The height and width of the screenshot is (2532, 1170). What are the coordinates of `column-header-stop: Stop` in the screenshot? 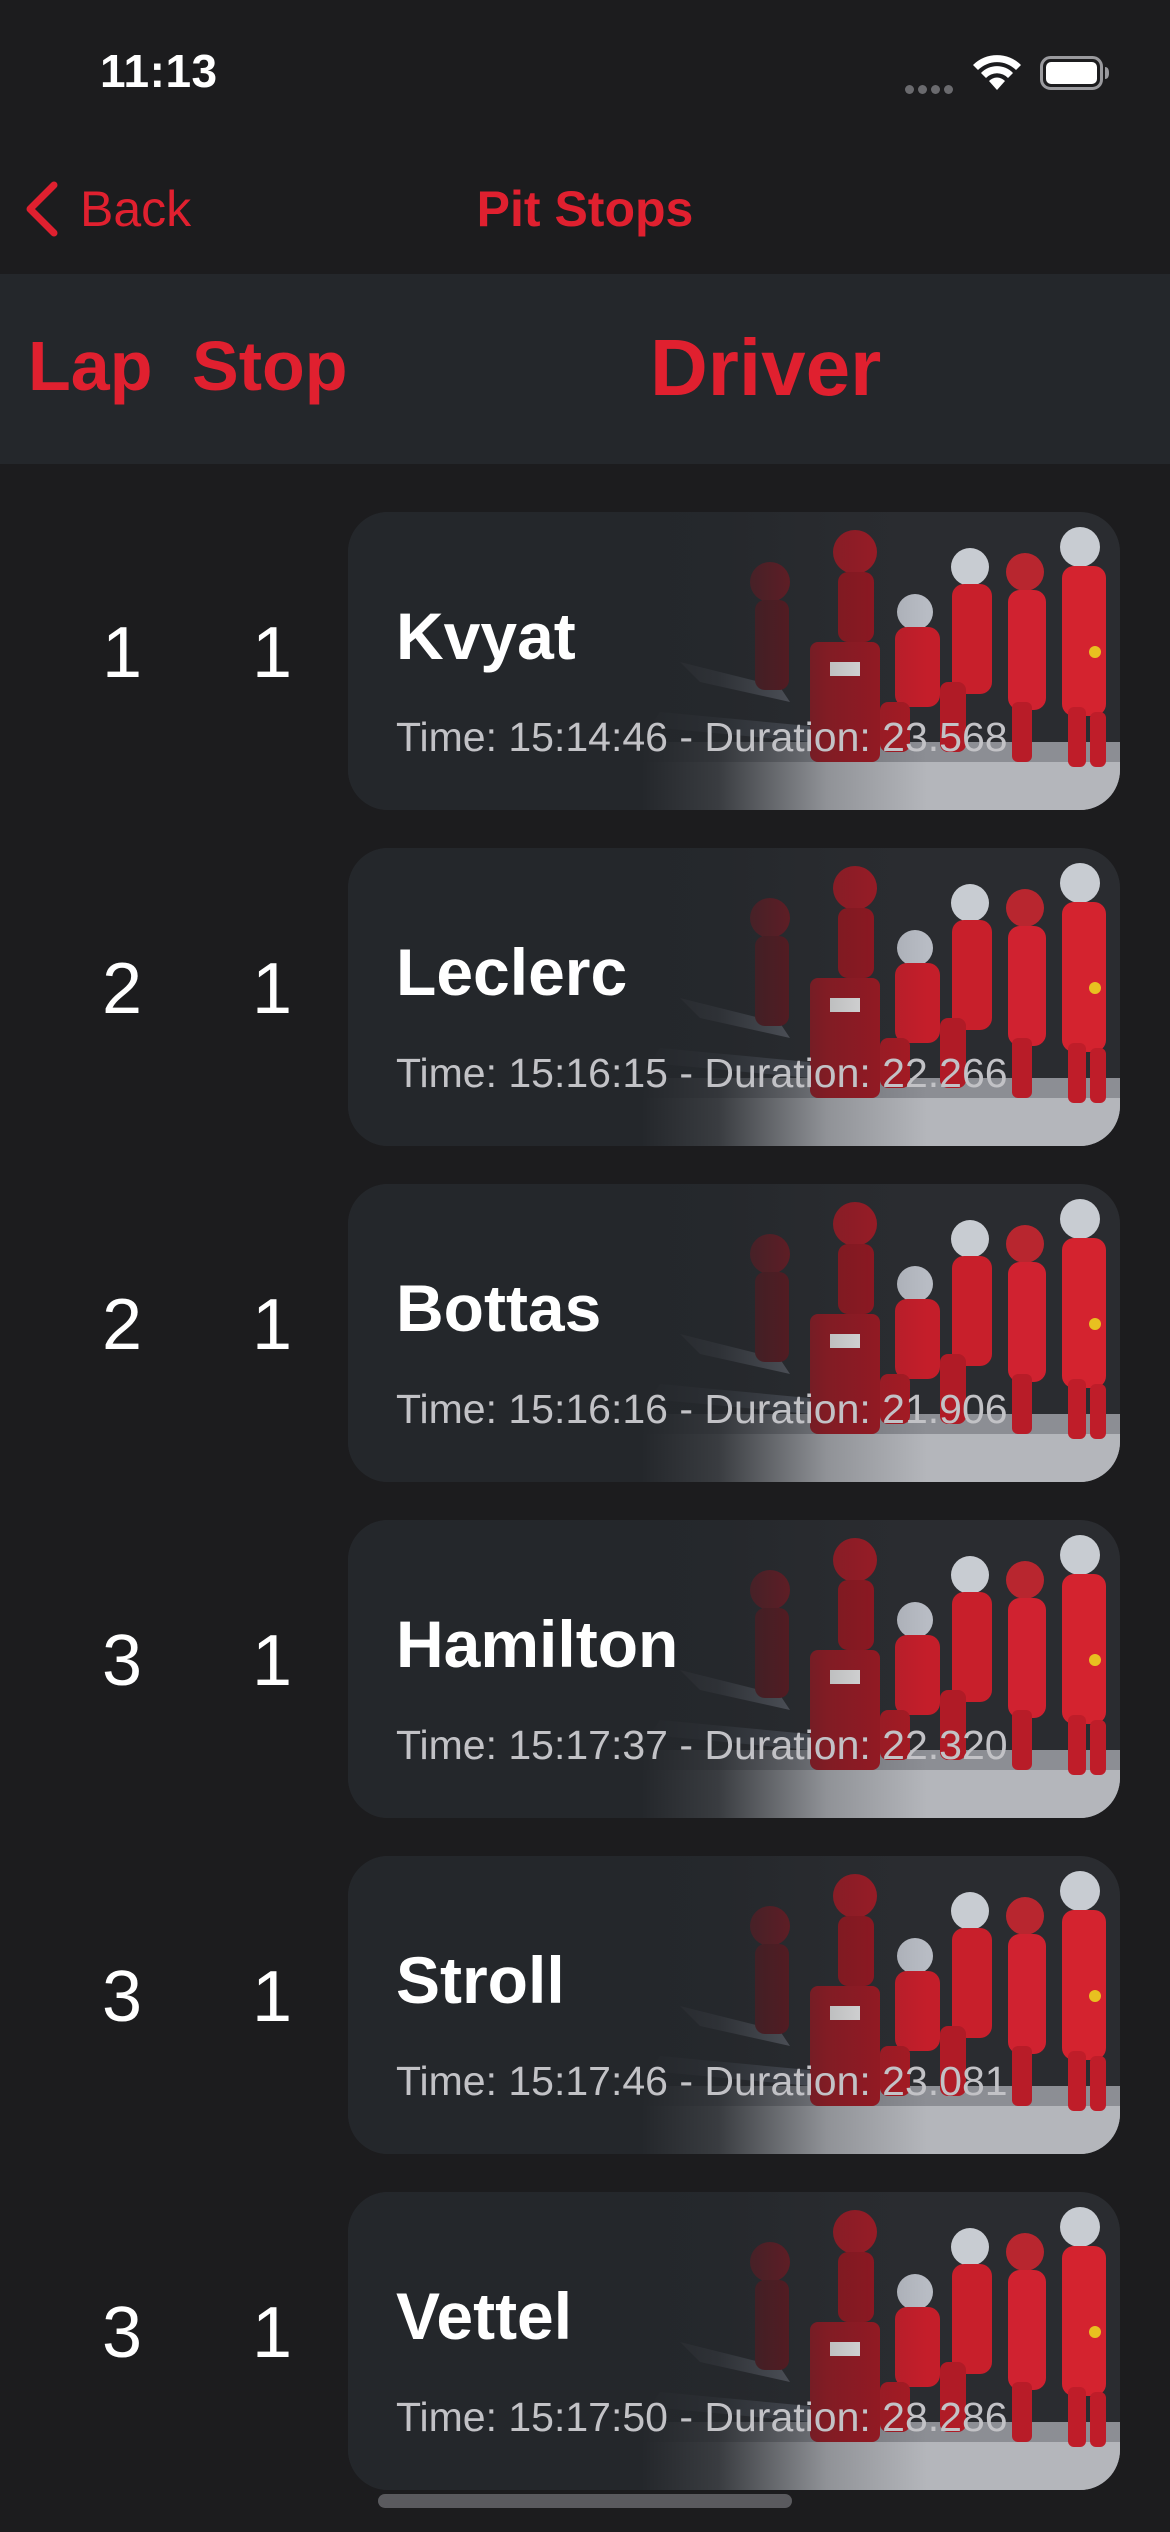 It's located at (270, 366).